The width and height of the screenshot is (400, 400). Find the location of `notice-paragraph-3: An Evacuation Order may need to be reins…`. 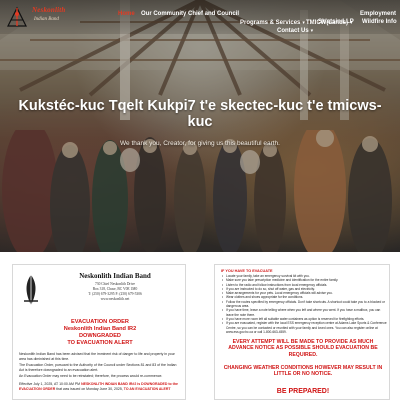

notice-paragraph-3: An Evacuation Order may need to be reins… is located at coordinates (91, 376).